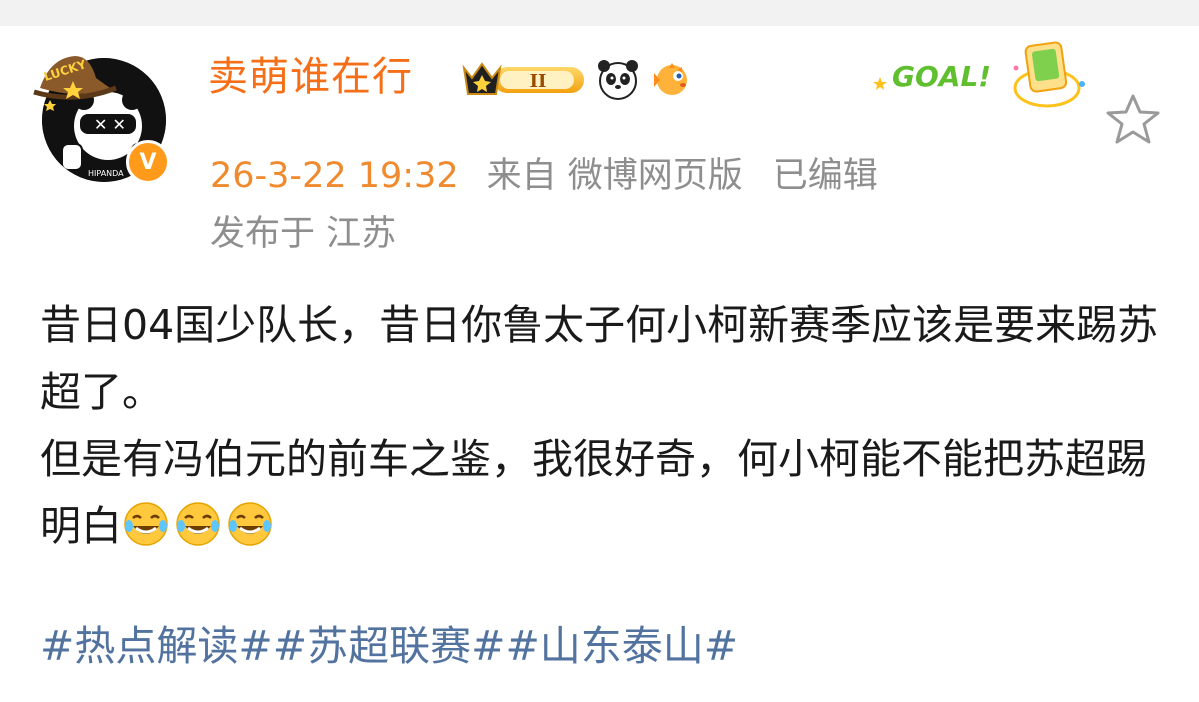  I want to click on pufferfish-icon, so click(670, 79).